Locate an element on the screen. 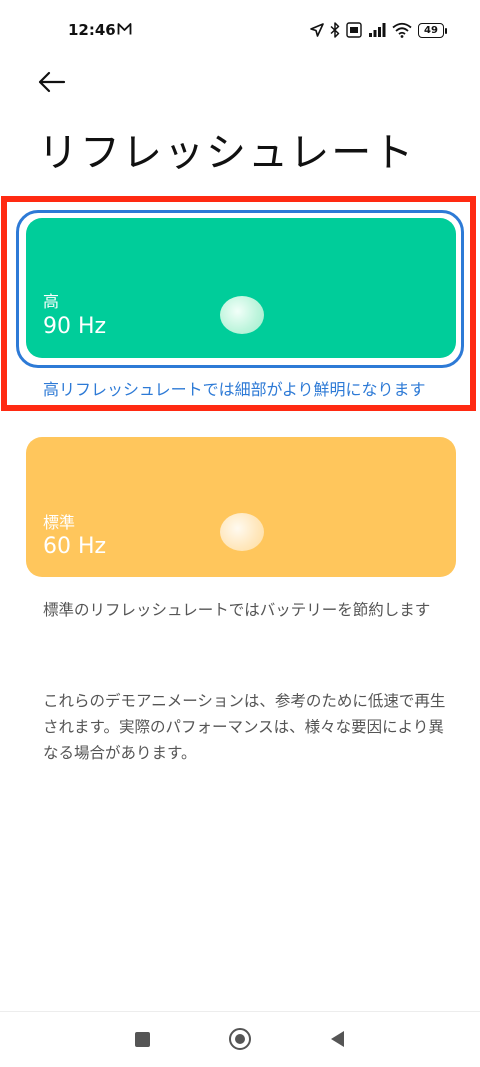 This screenshot has height=1067, width=480. option-label-high: 高 is located at coordinates (51, 301).